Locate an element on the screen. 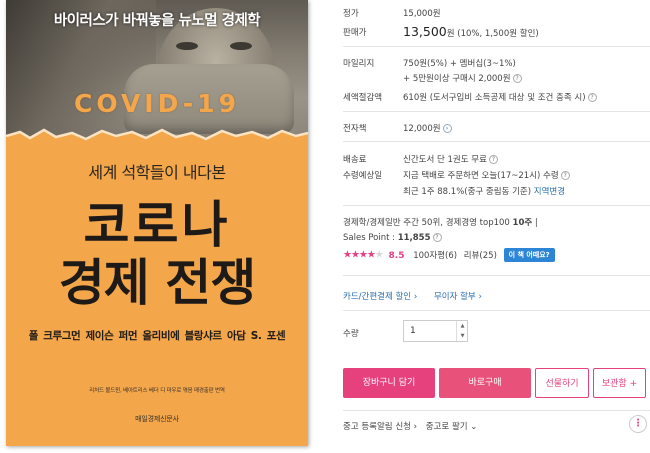  quantity-down-icon: ▼ is located at coordinates (462, 336).